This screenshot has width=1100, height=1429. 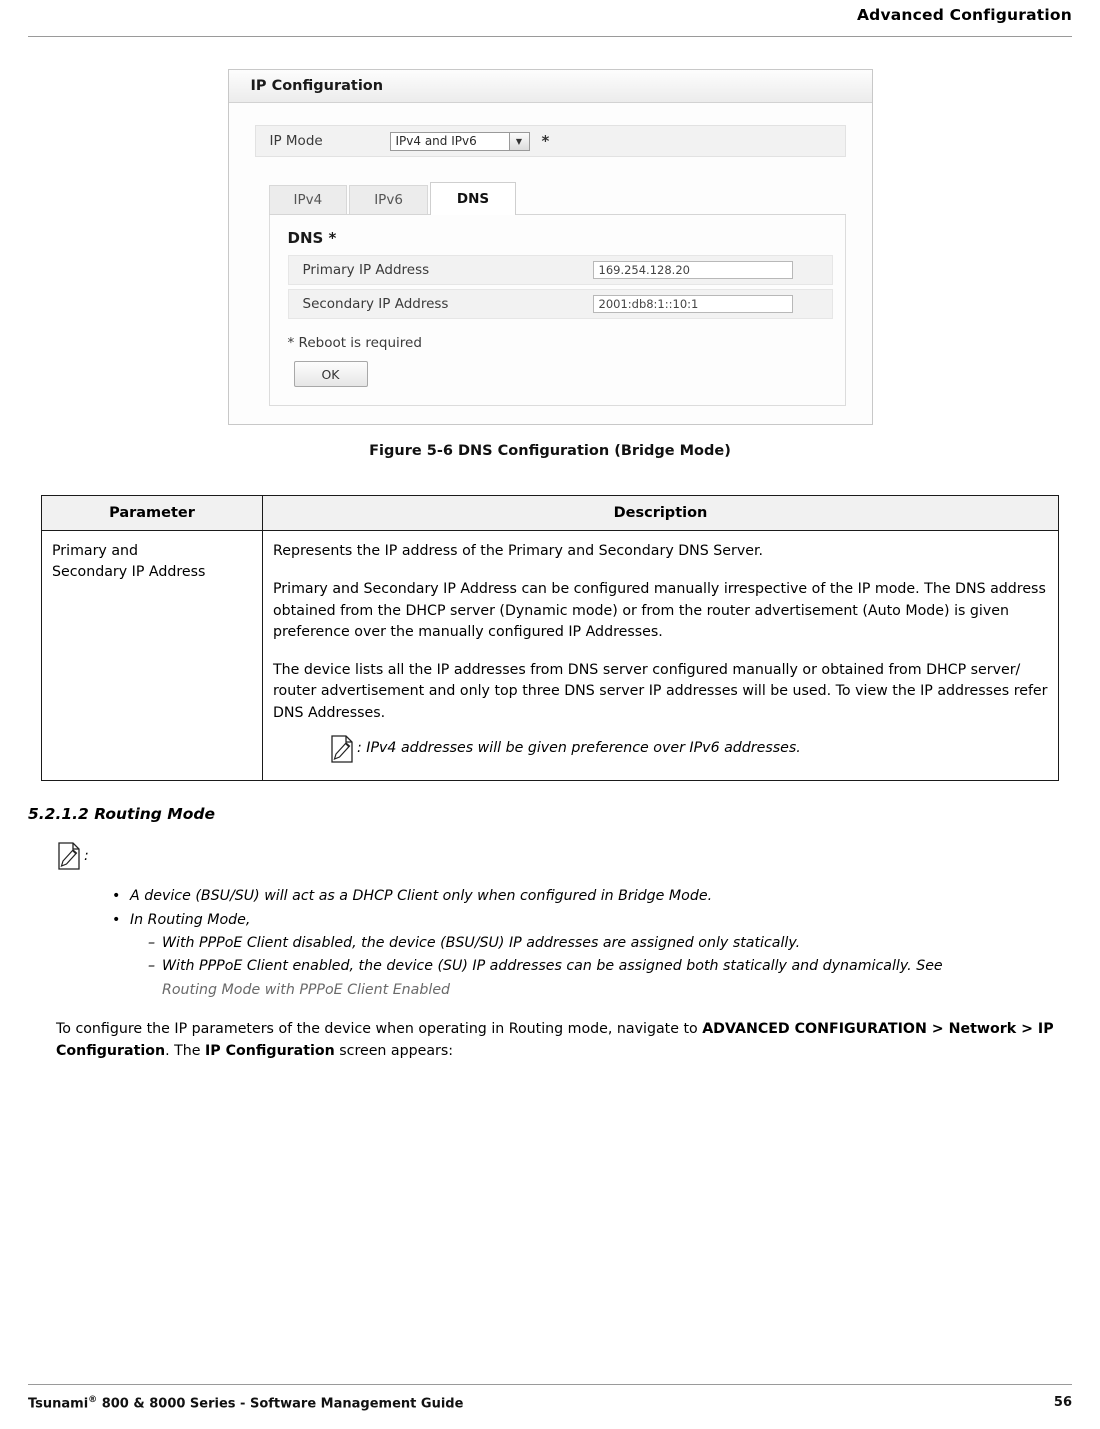 What do you see at coordinates (185, 1051) in the screenshot?
I see `paragraph-part-2: . The` at bounding box center [185, 1051].